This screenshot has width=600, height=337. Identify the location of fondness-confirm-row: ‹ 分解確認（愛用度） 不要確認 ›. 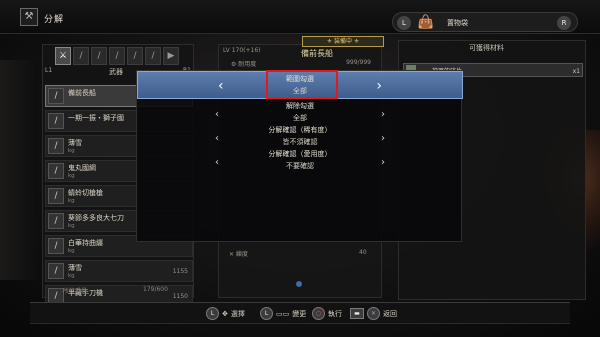
(300, 160).